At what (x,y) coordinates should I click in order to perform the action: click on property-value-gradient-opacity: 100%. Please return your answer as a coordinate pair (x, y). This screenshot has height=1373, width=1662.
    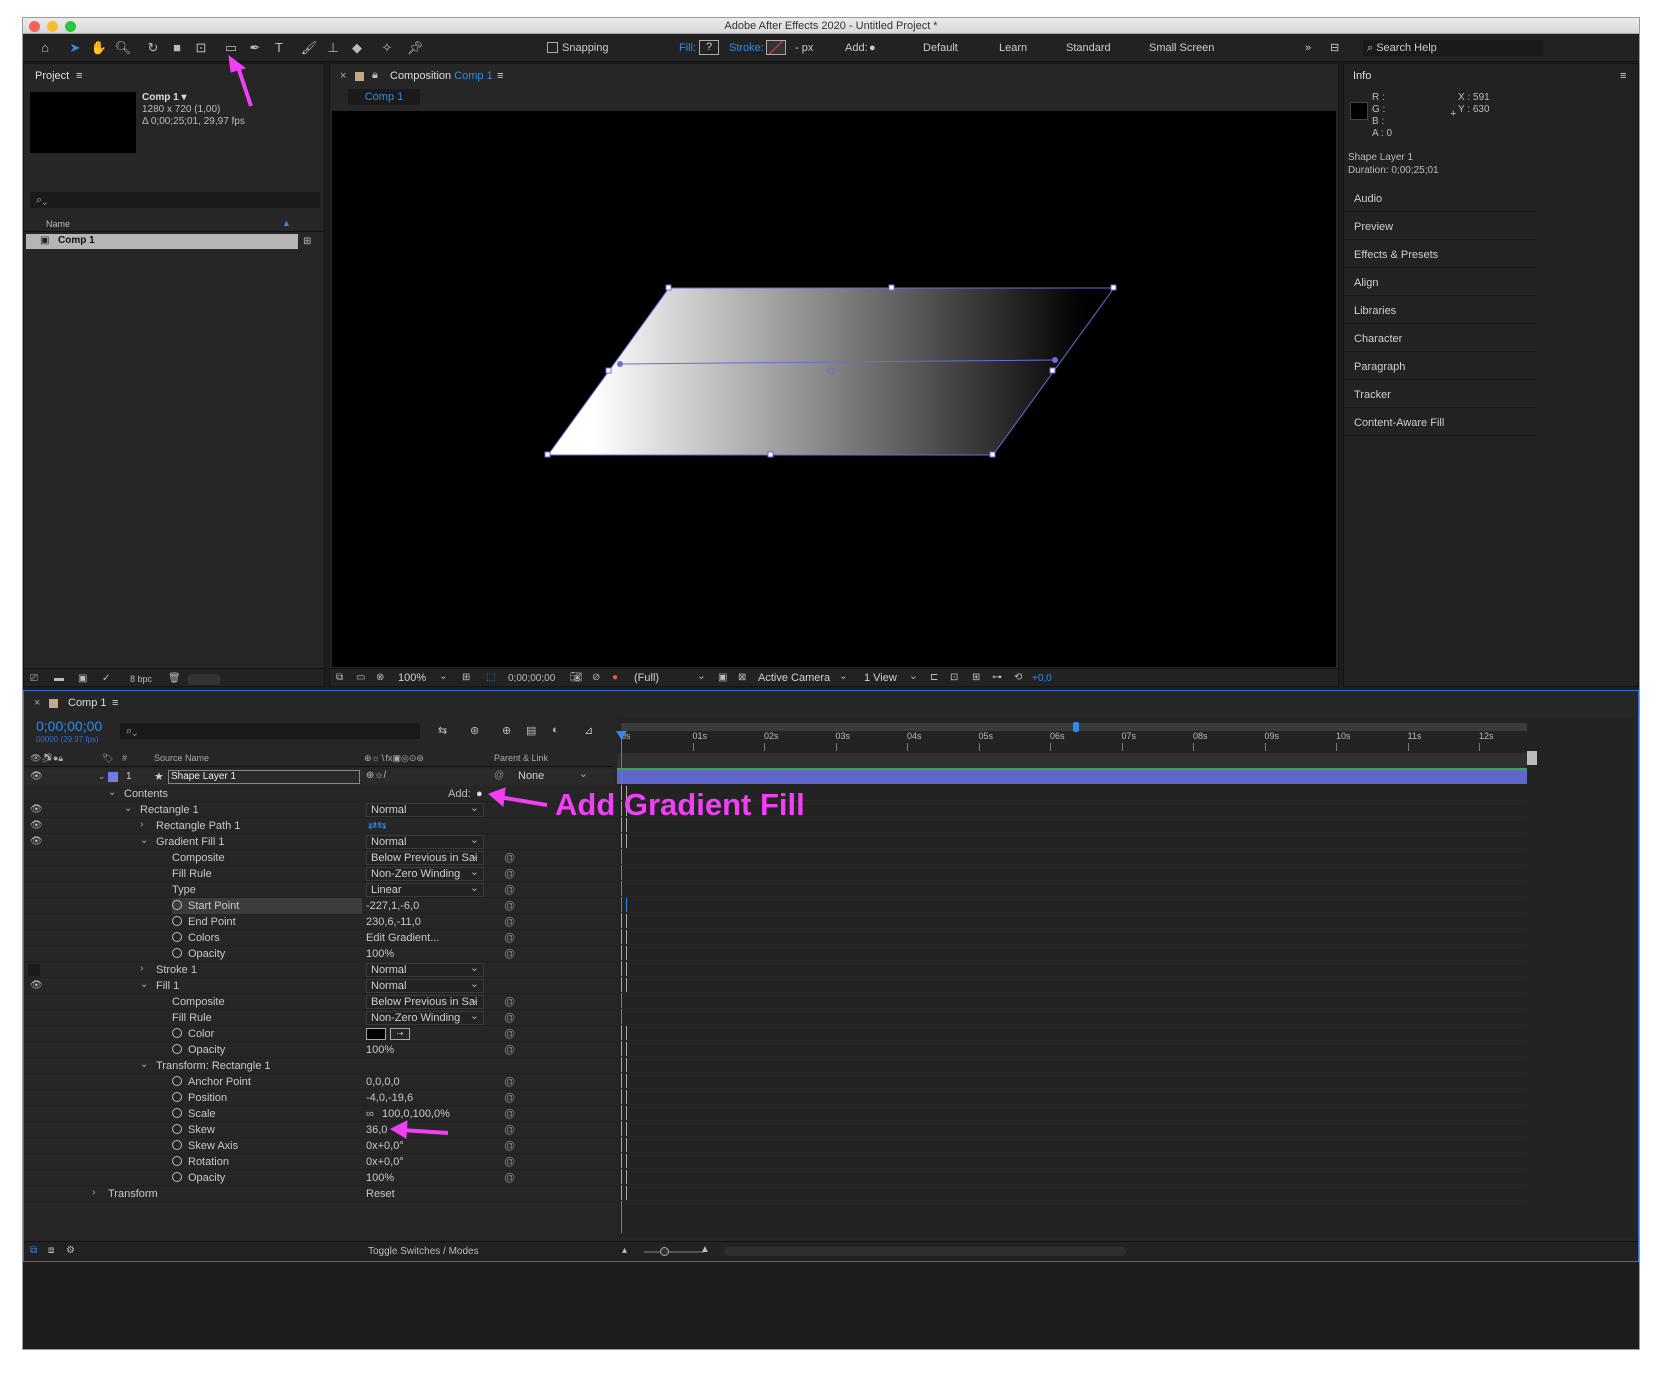
    Looking at the image, I should click on (380, 954).